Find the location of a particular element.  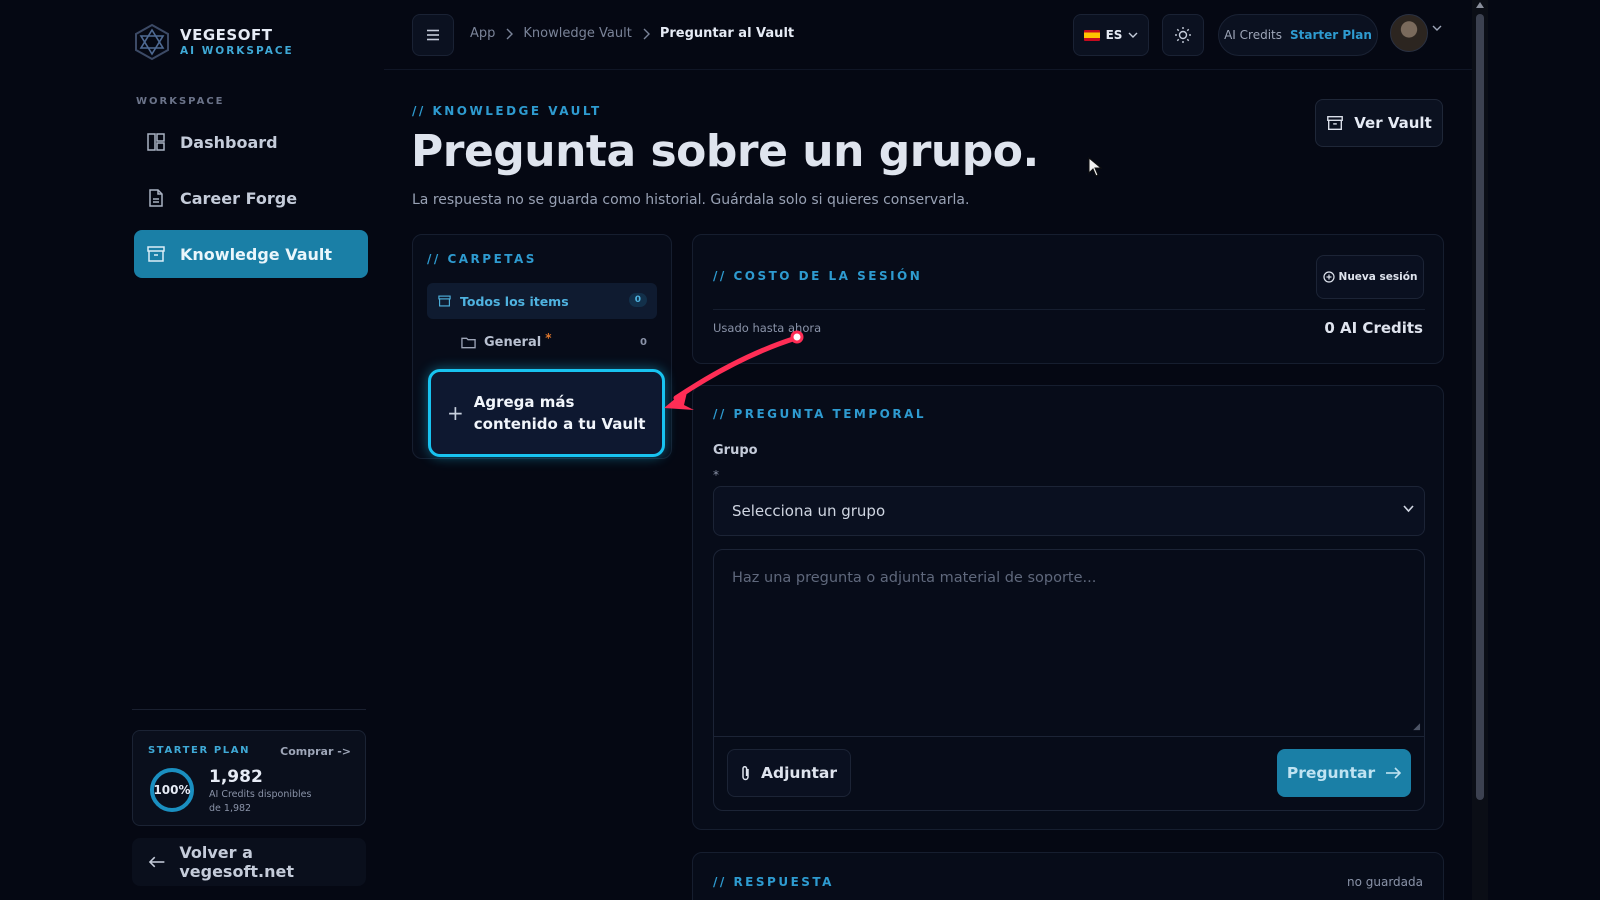

vegesoft-logo-icon is located at coordinates (152, 42).